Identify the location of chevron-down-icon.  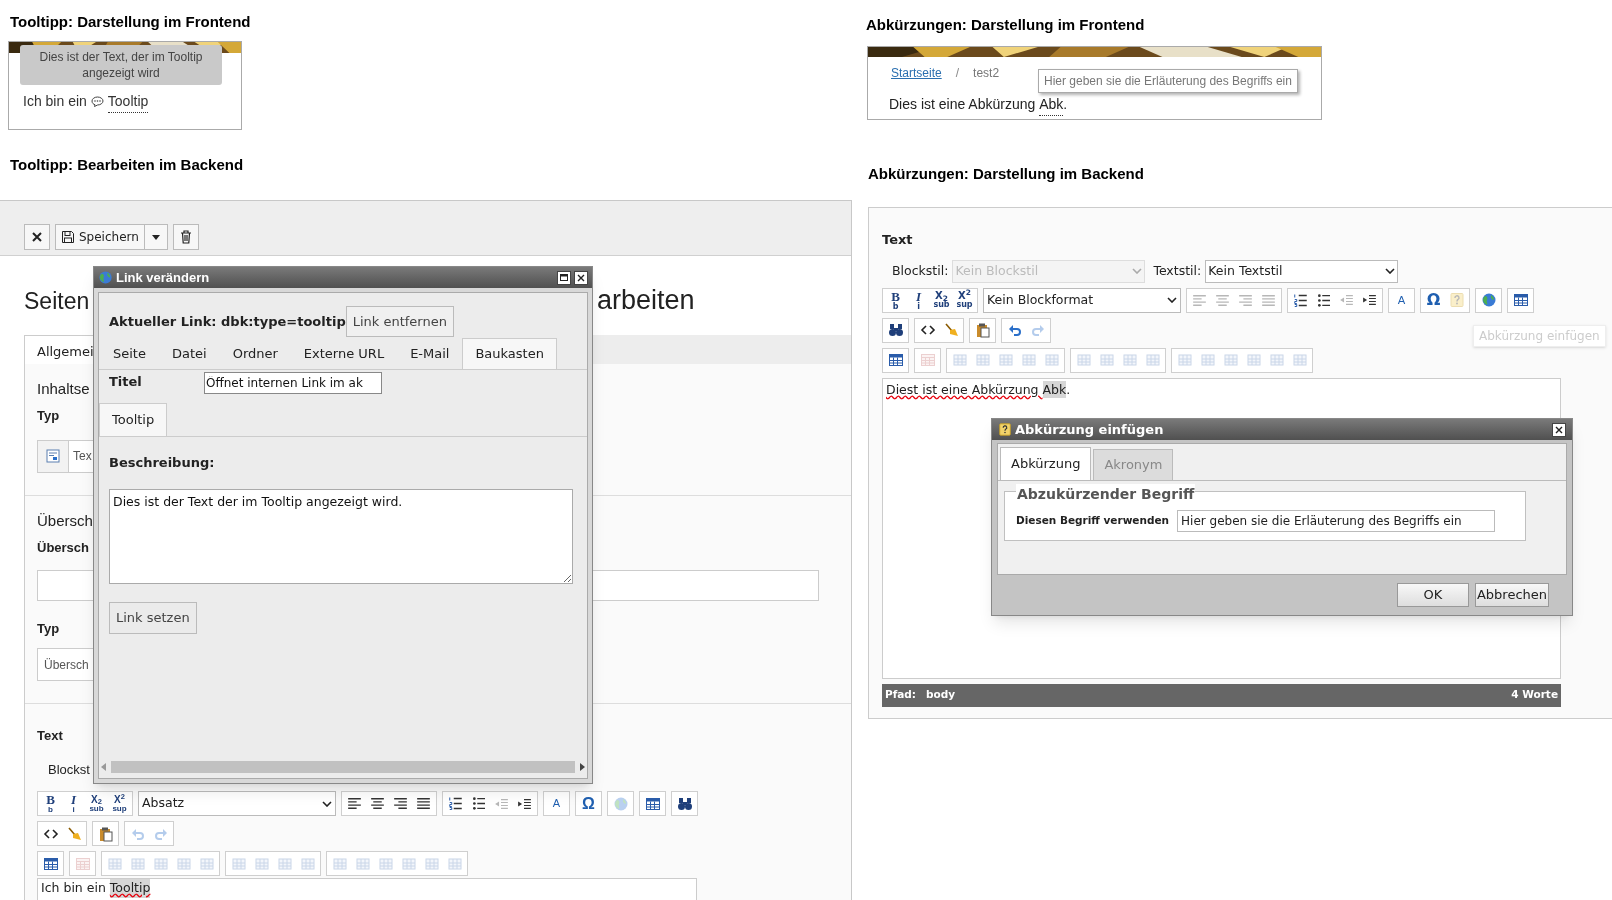
(1172, 300).